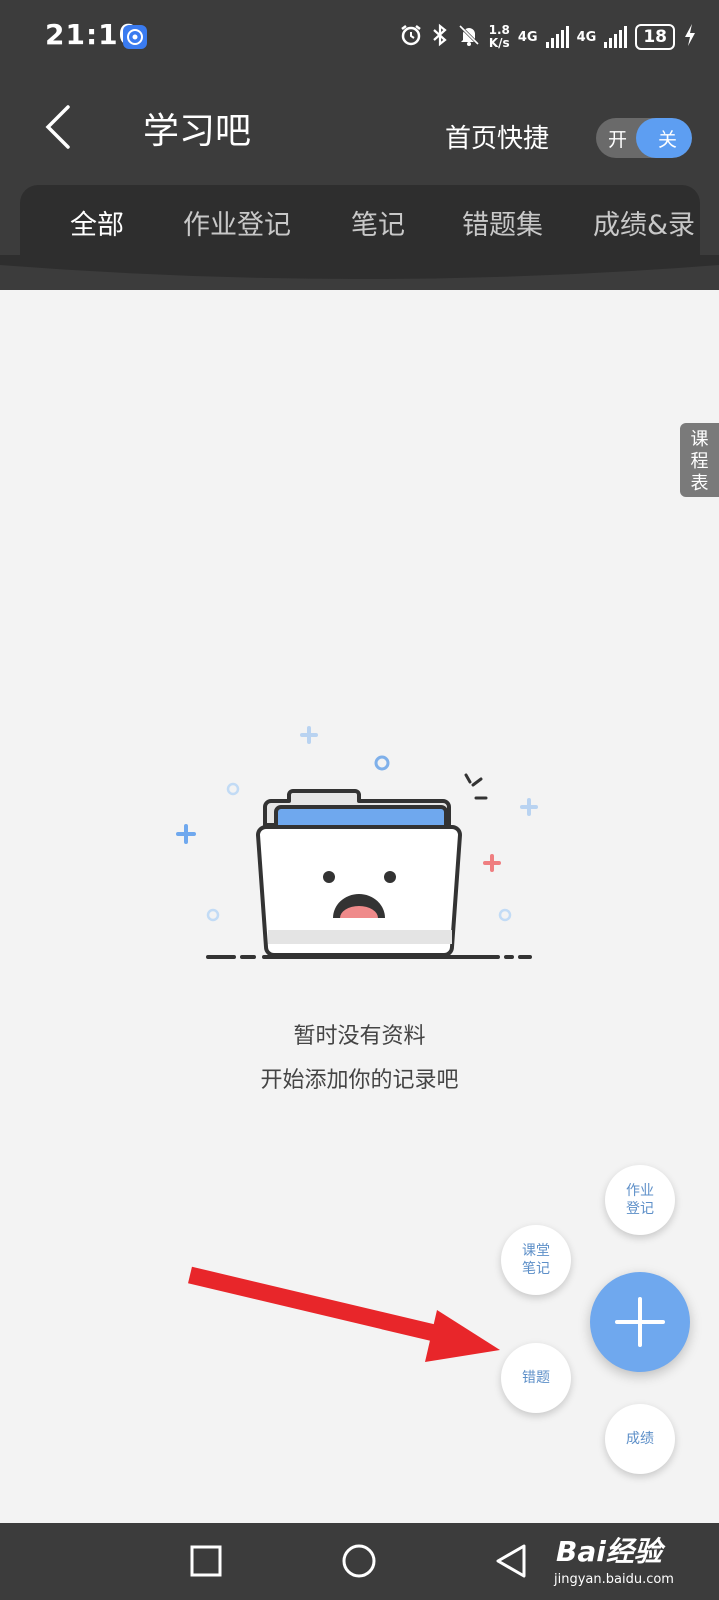 This screenshot has width=719, height=1600. Describe the element at coordinates (644, 222) in the screenshot. I see `tab-grades: 成绩&录` at that location.